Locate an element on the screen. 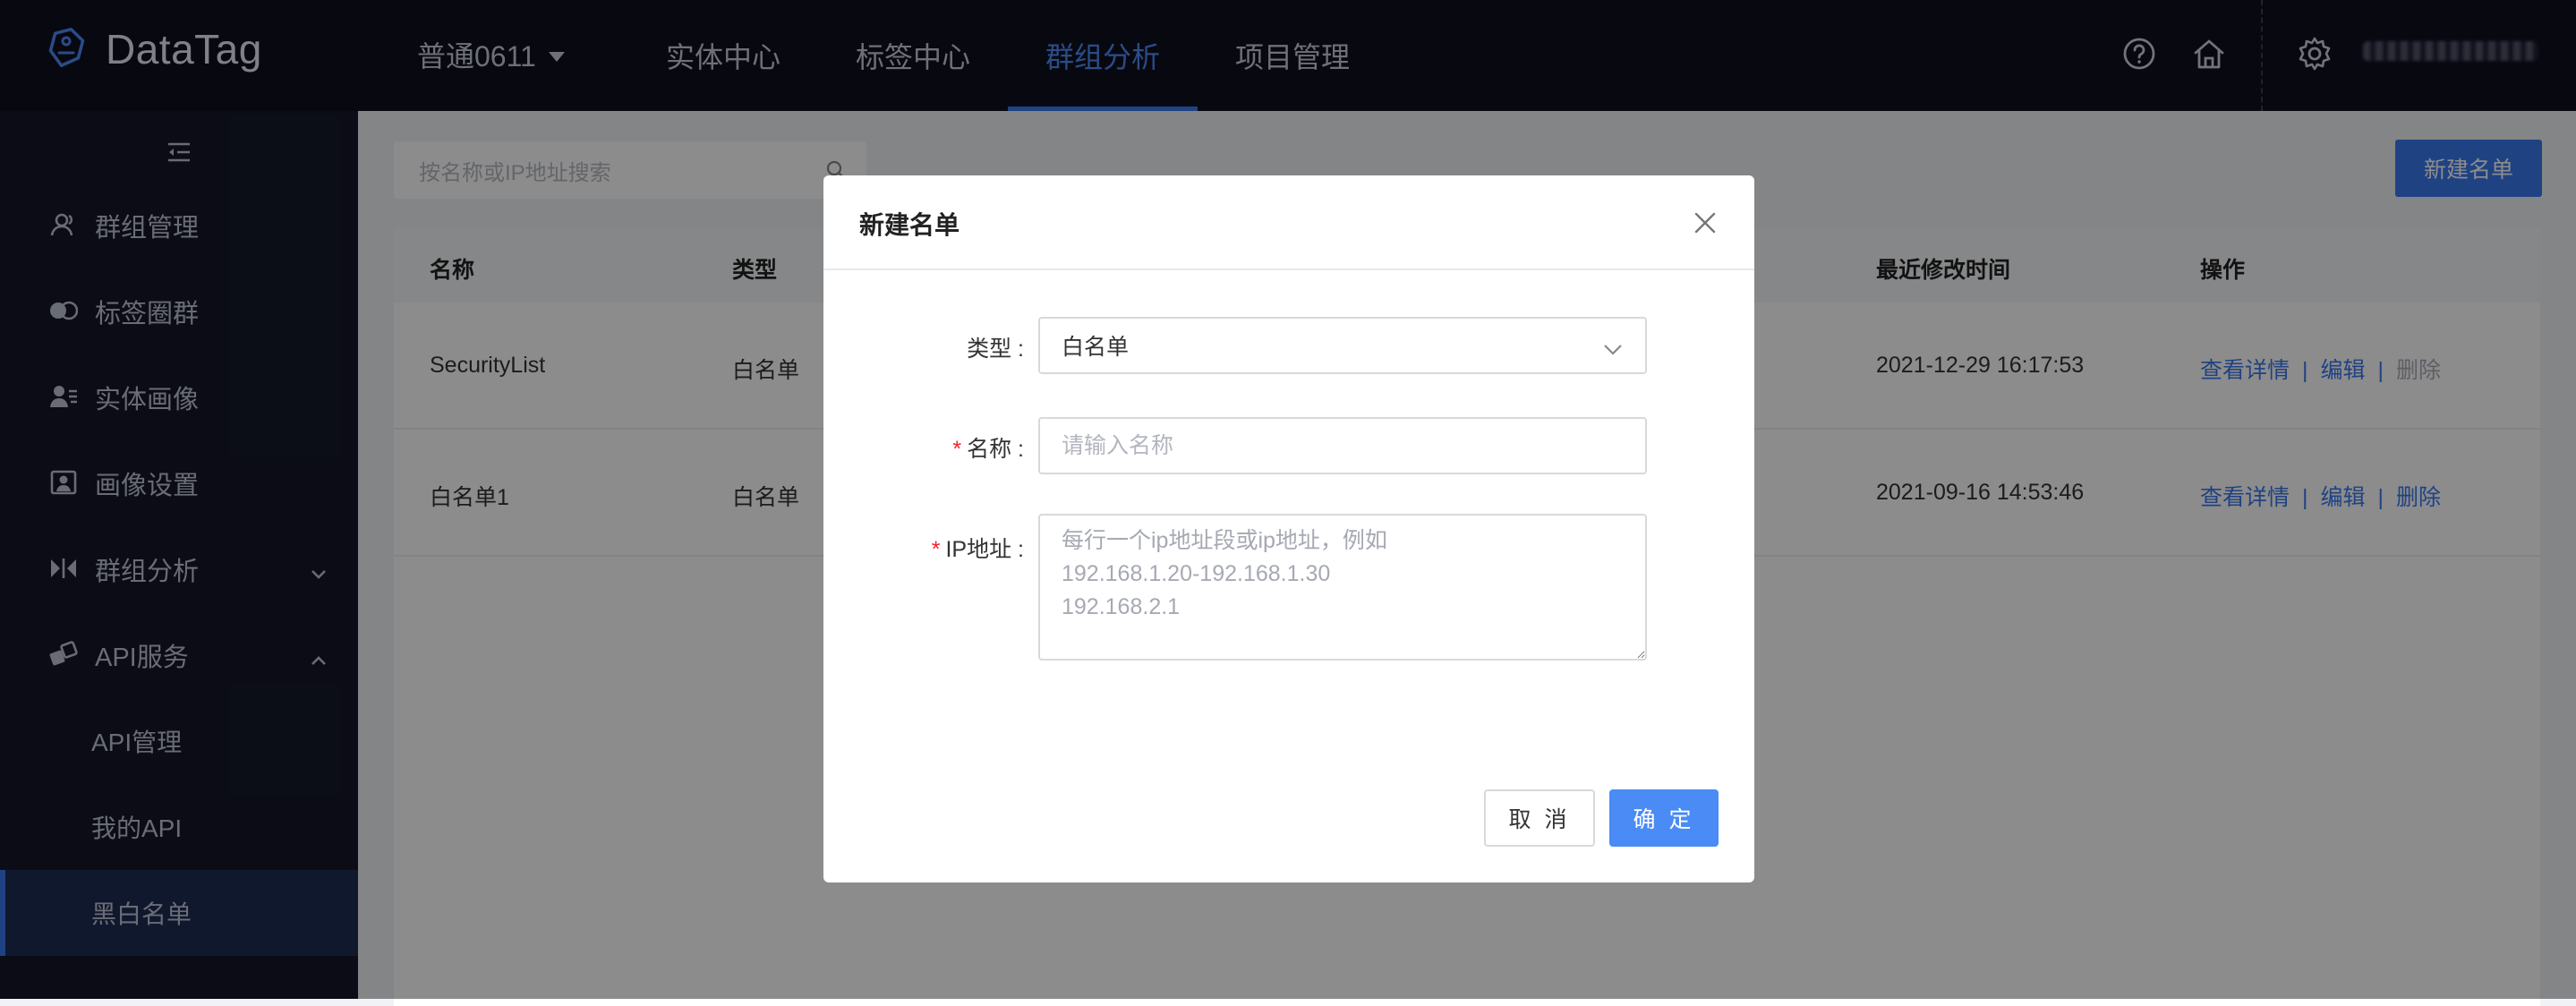  confirm-button: 确 定 is located at coordinates (1664, 818).